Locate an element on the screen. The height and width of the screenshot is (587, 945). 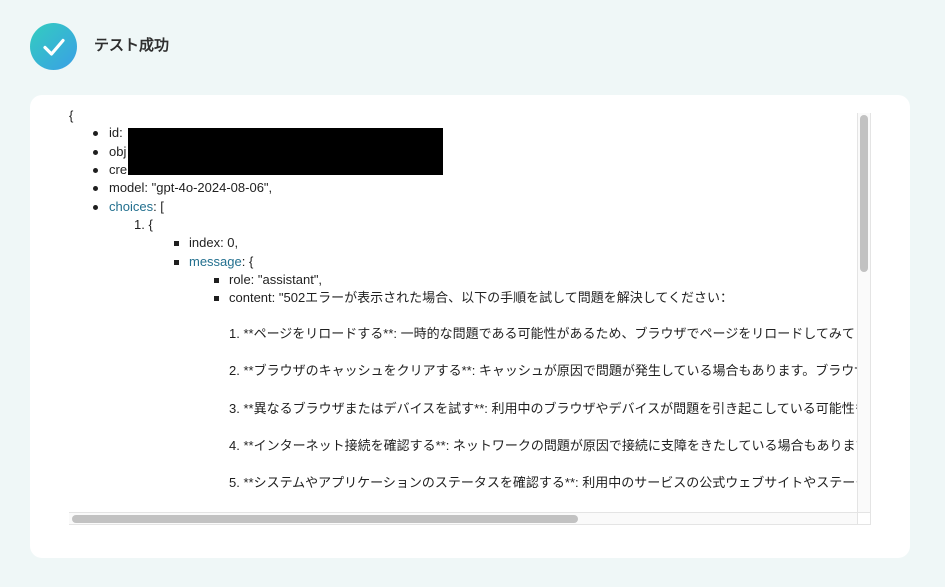
horizontal-scrollbar-thumb is located at coordinates (325, 519).